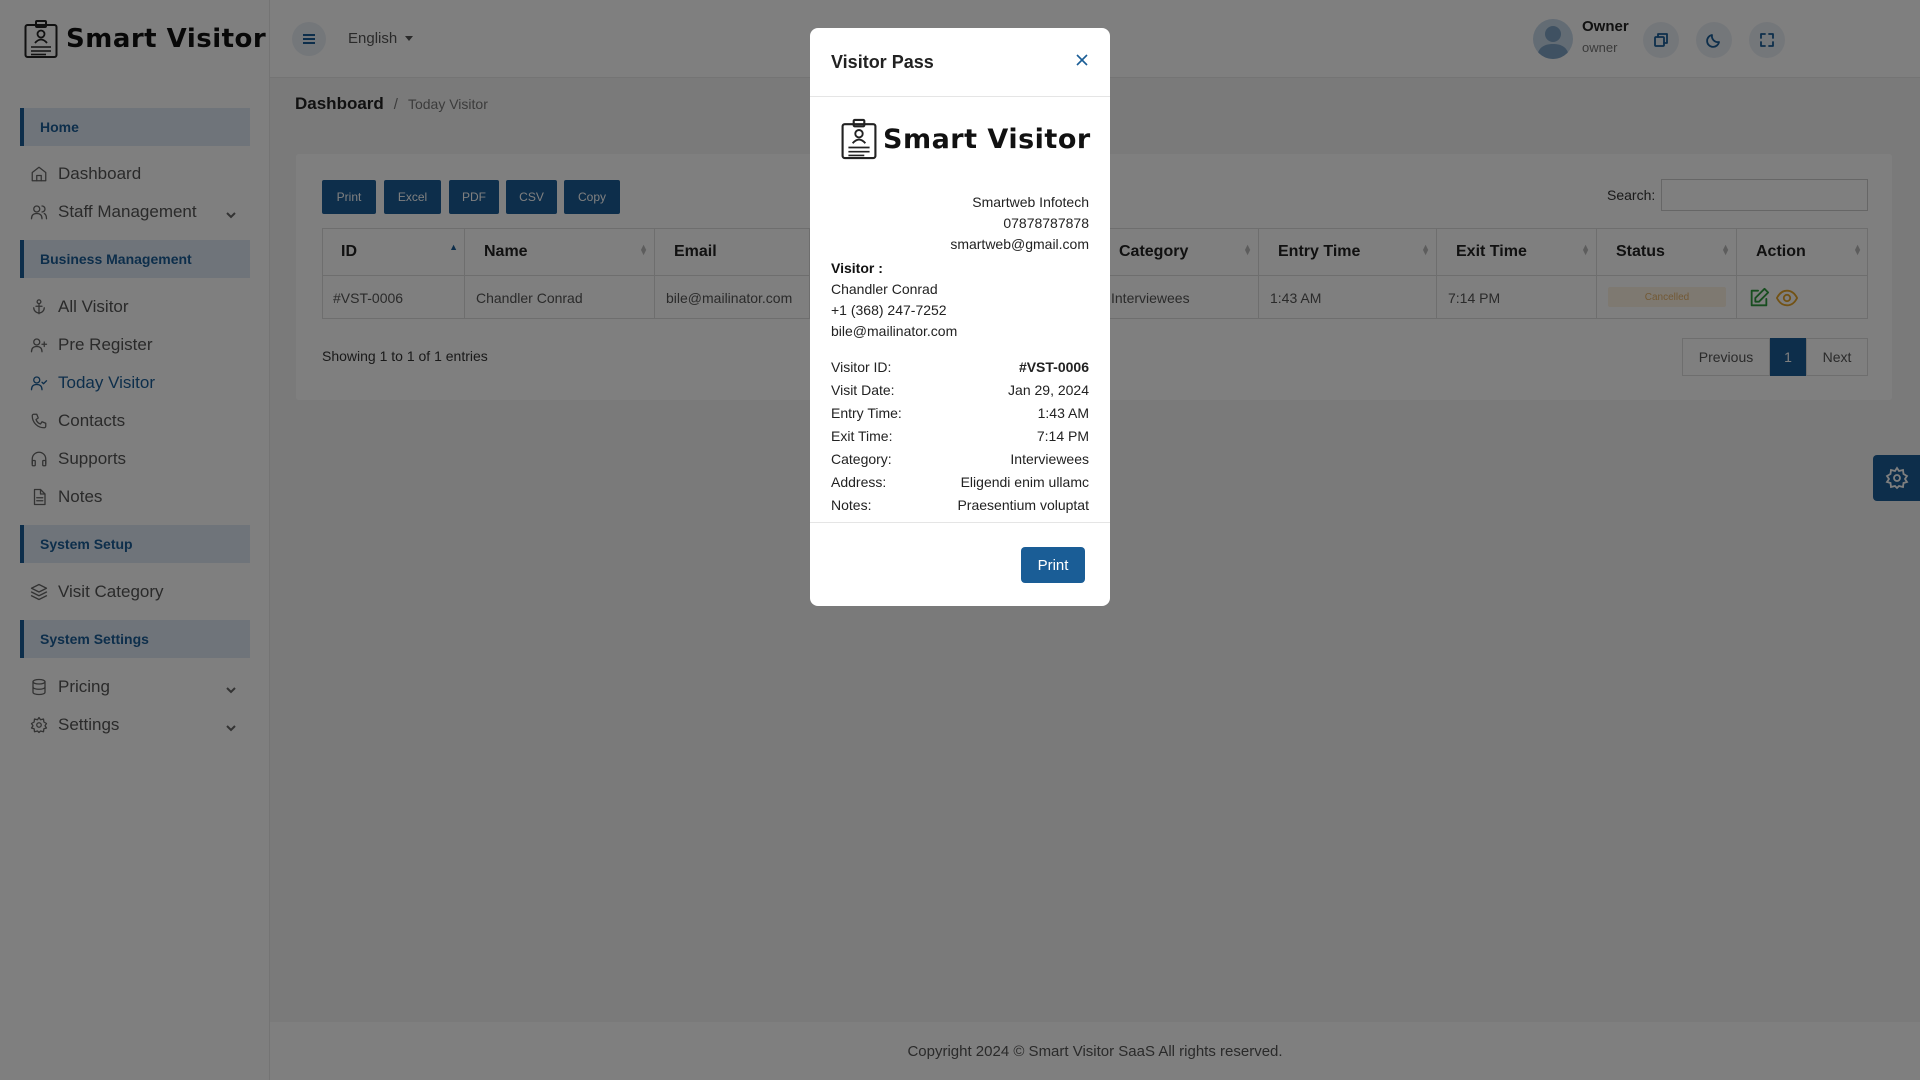 The image size is (1920, 1080). What do you see at coordinates (1019, 244) in the screenshot?
I see `company-email: smartweb@gmail.com` at bounding box center [1019, 244].